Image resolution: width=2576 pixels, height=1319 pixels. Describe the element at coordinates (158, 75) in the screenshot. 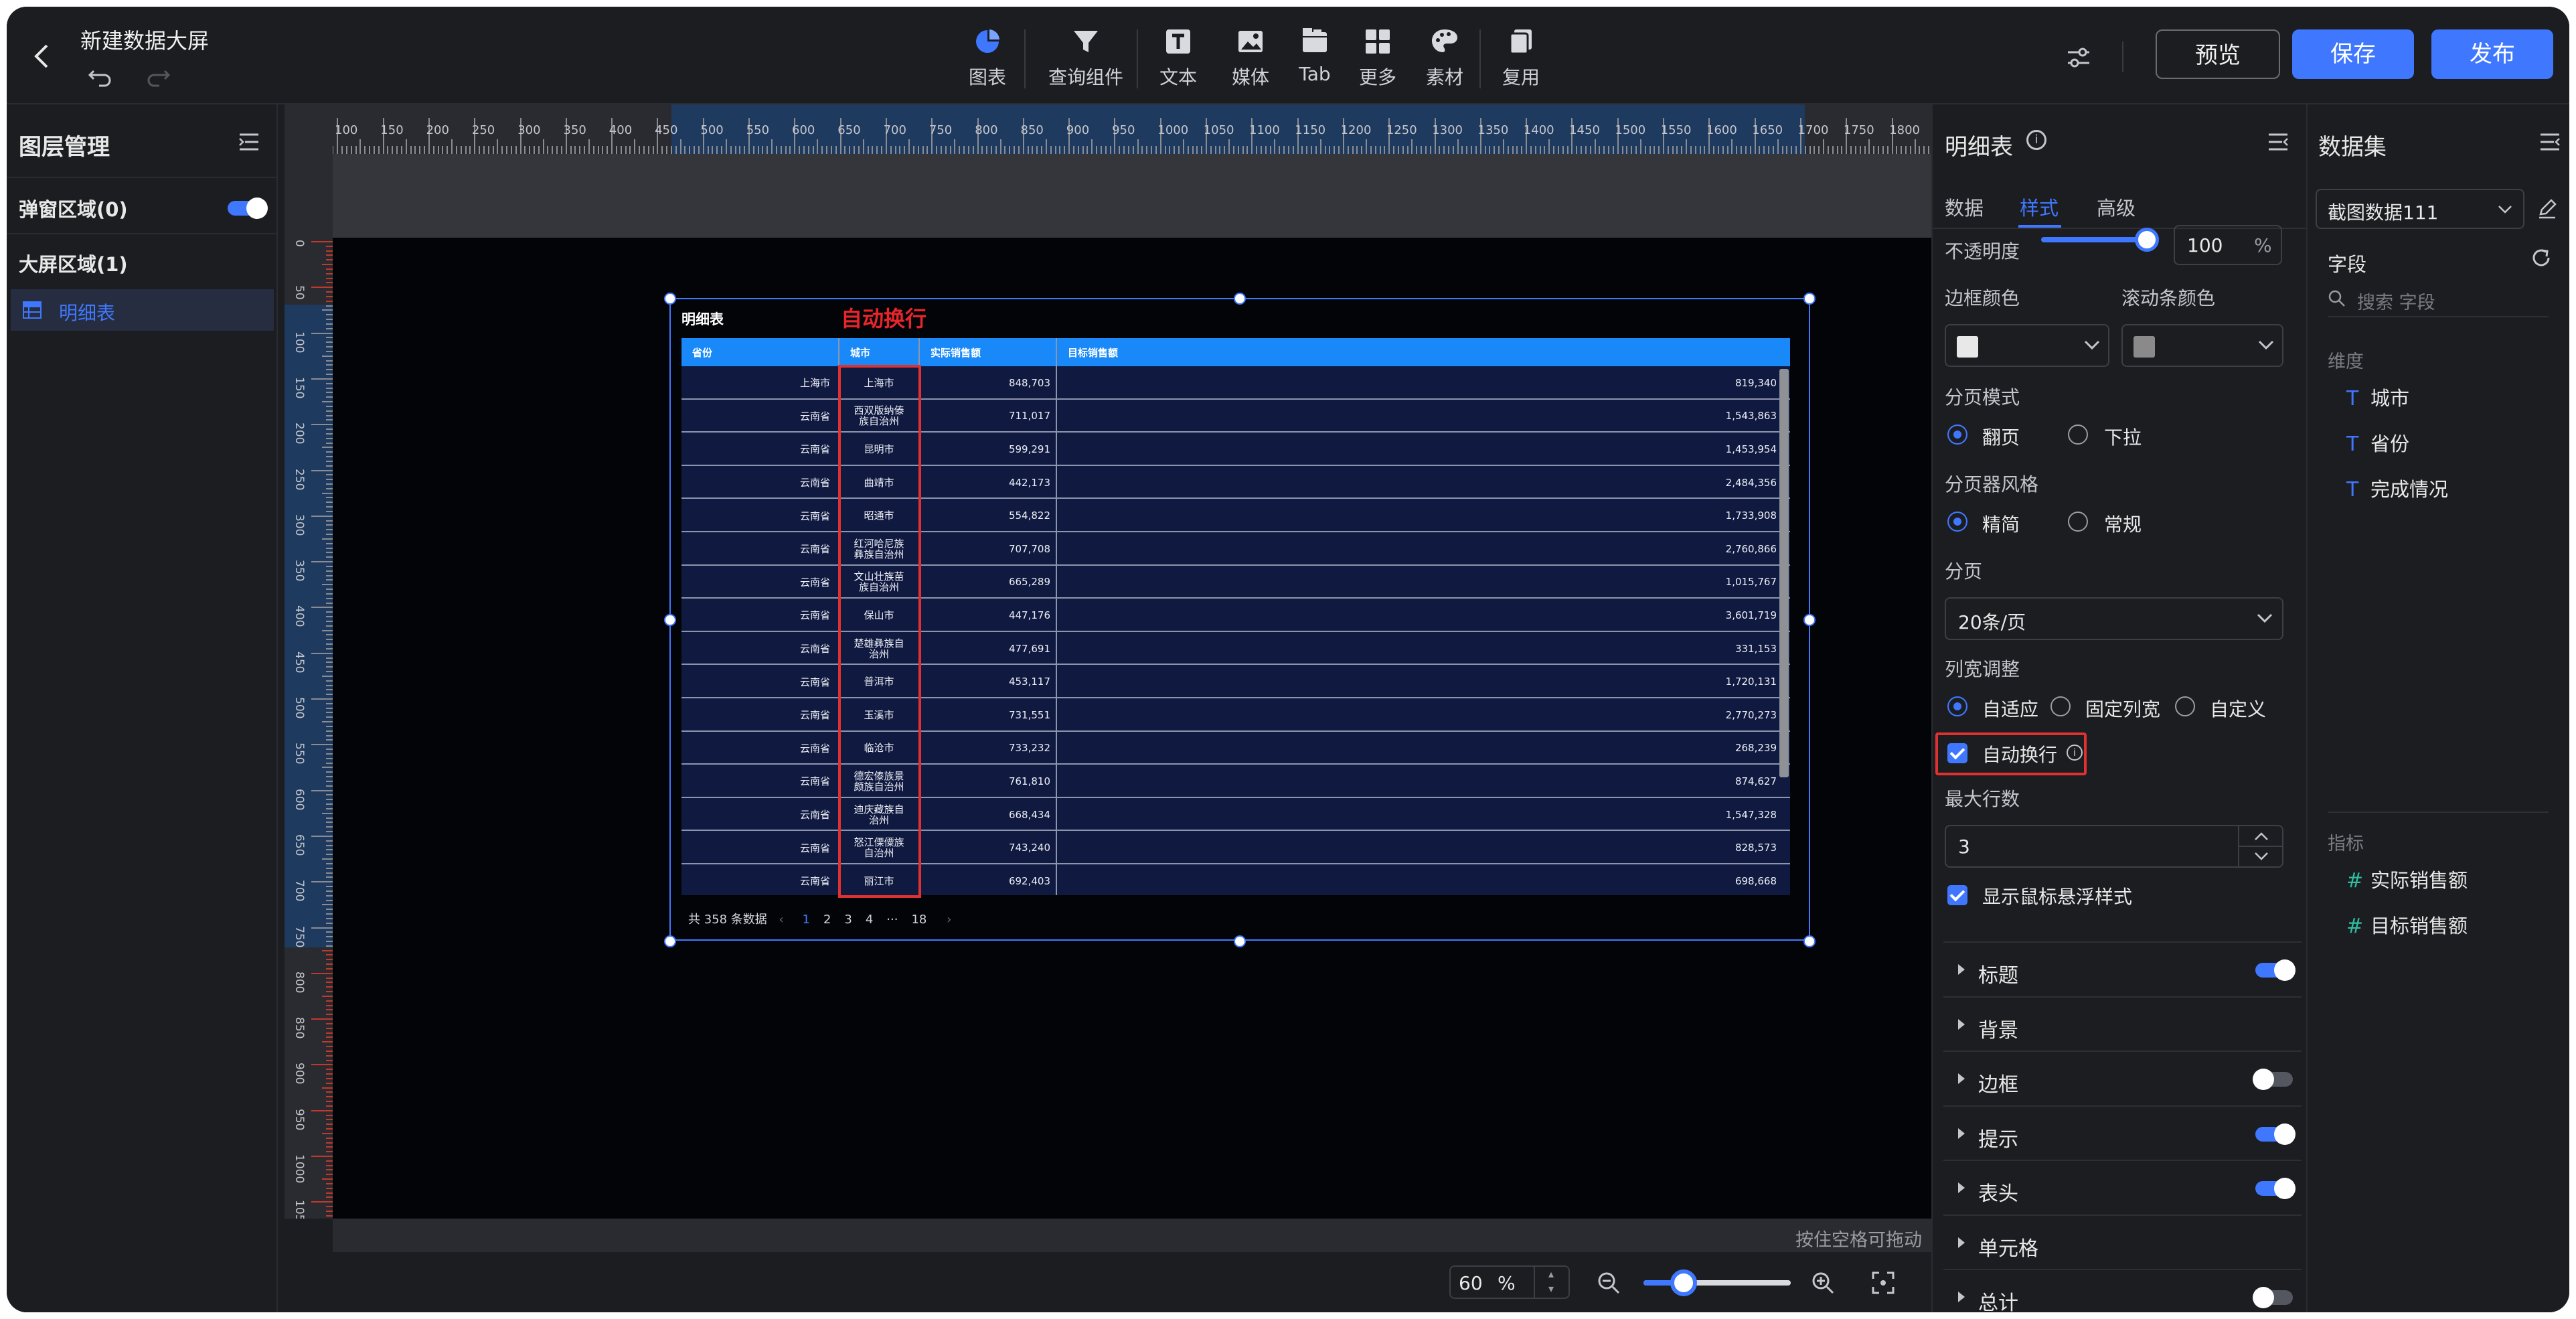

I see `redo-icon` at that location.